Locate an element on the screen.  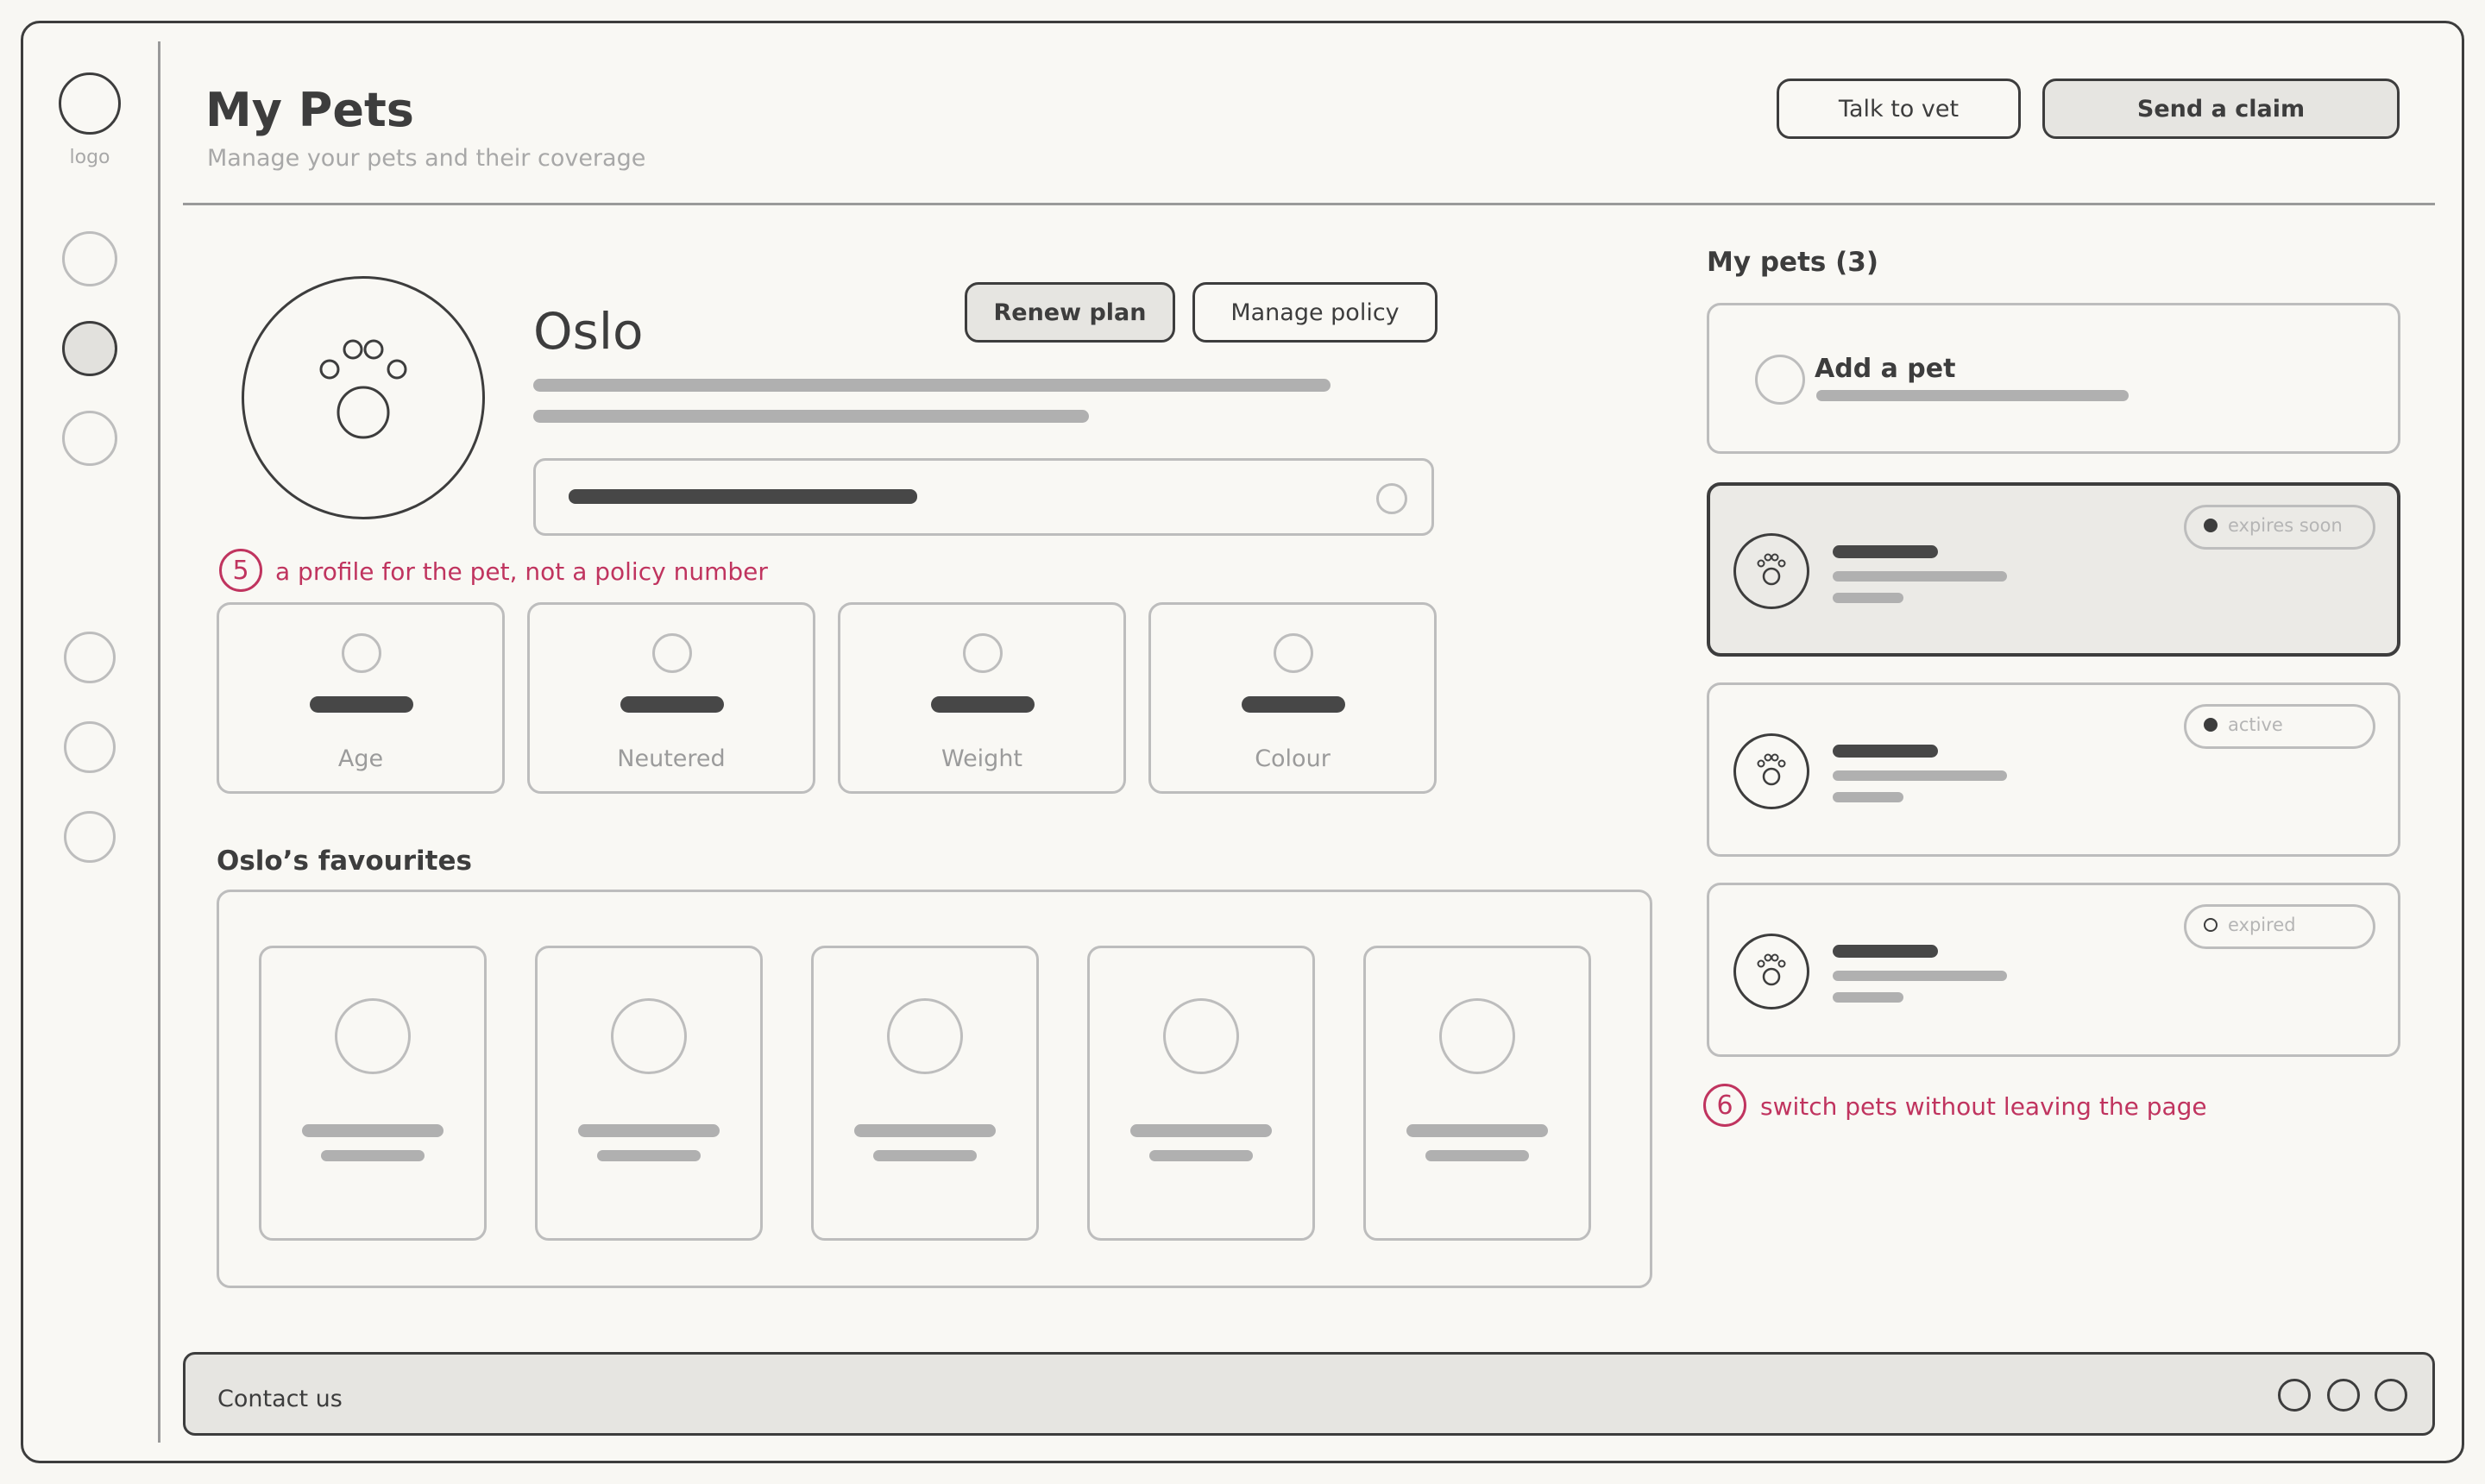
pet-card: active is located at coordinates (2053, 769).